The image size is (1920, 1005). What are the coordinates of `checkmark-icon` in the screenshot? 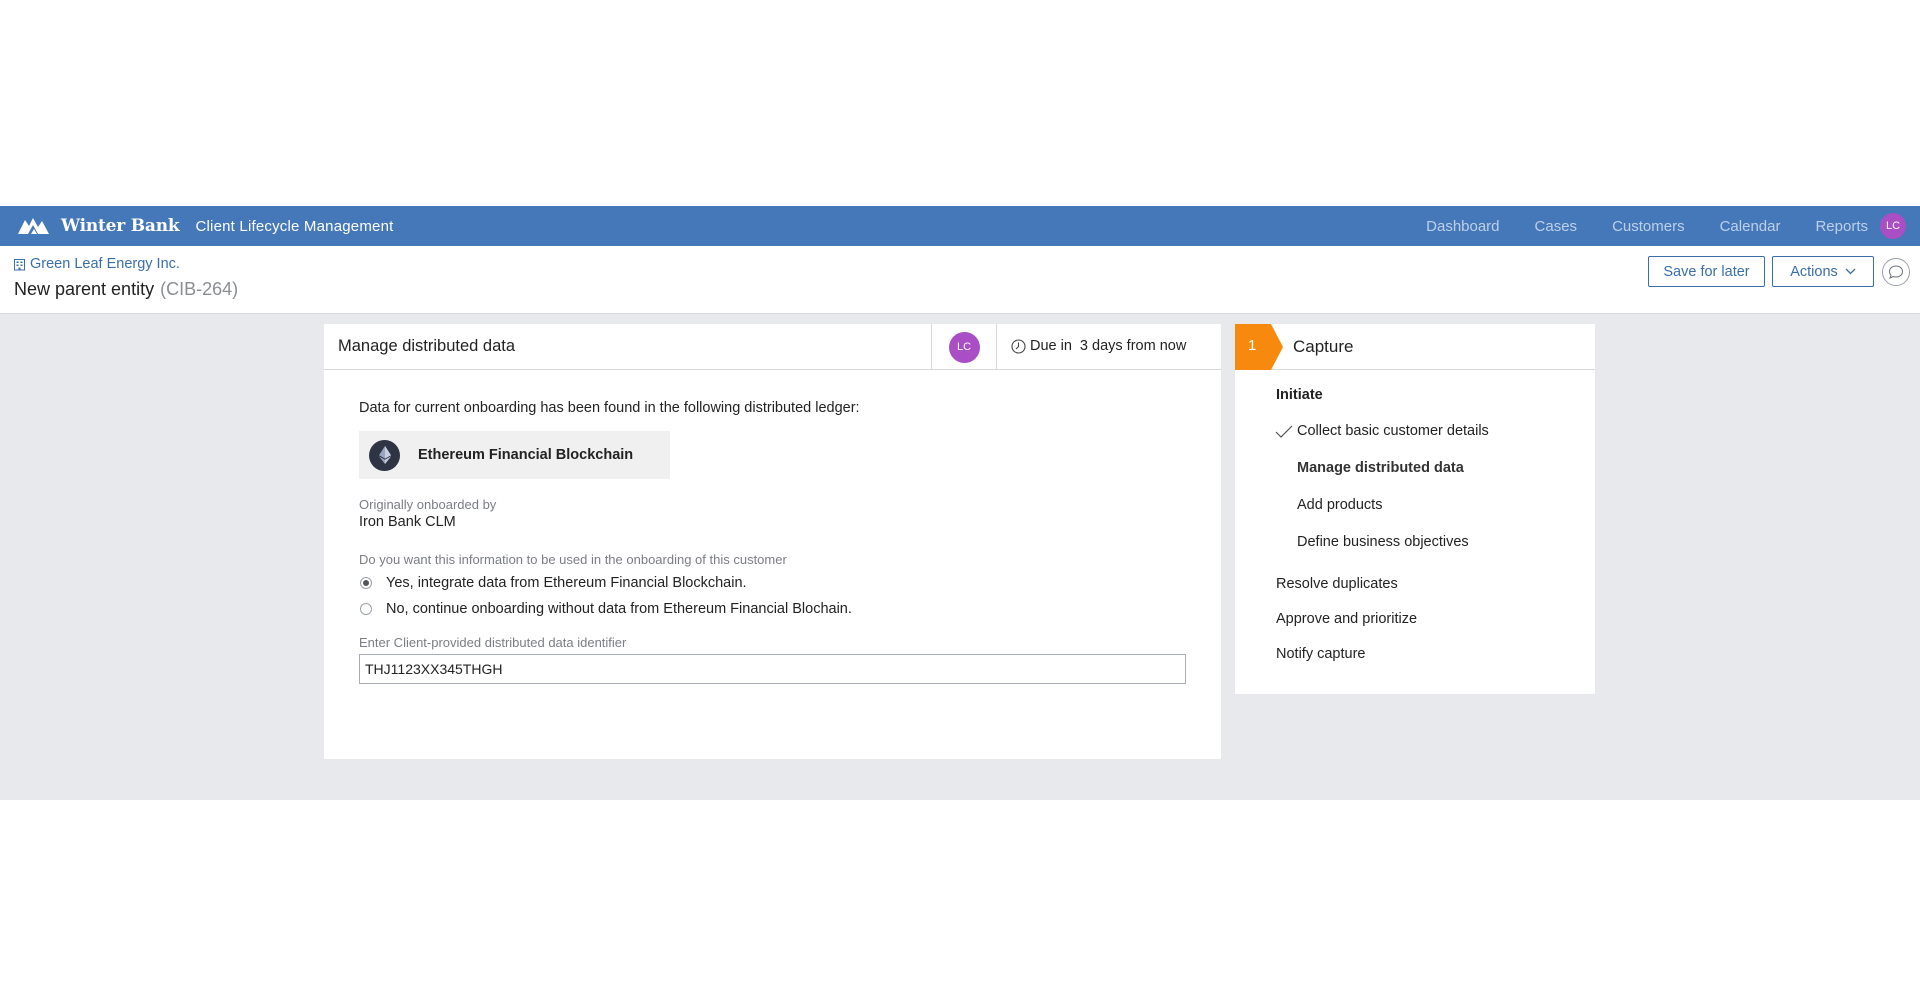 It's located at (1284, 431).